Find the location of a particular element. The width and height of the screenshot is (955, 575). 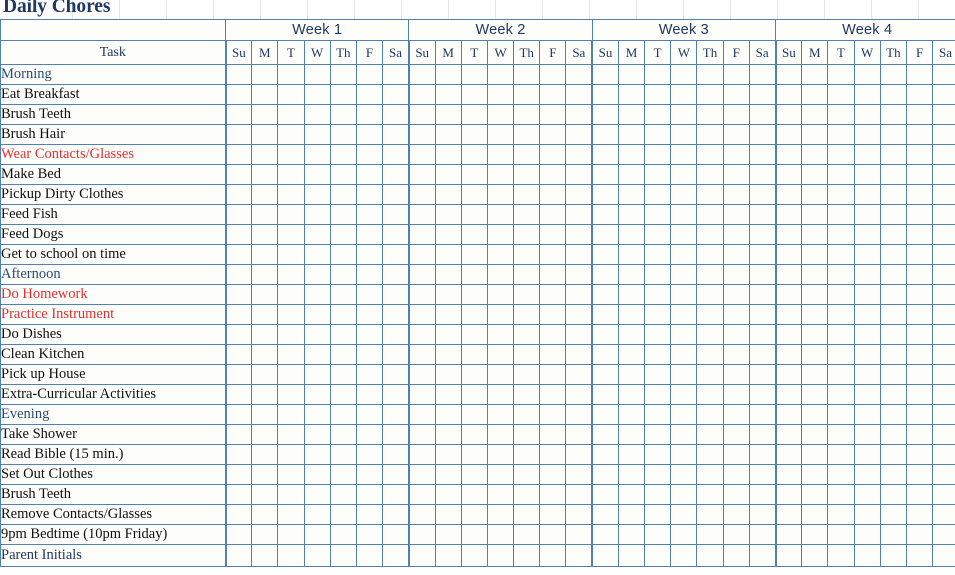

checkbox-cell-w3-f is located at coordinates (736, 374).